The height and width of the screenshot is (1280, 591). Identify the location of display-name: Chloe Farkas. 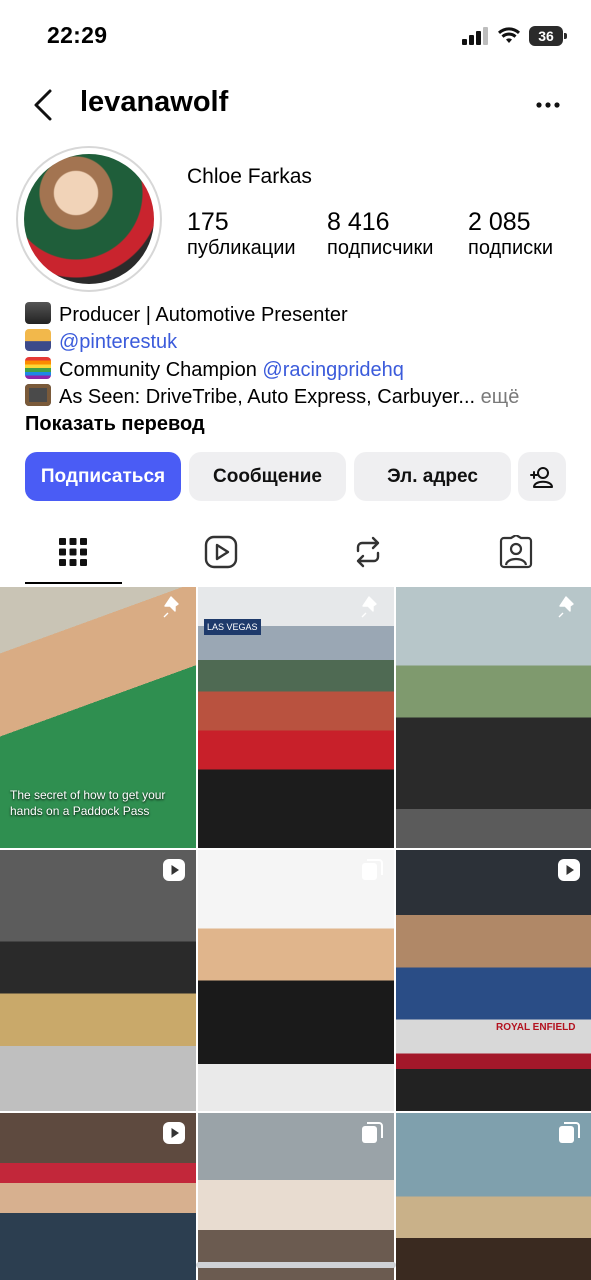
(249, 176).